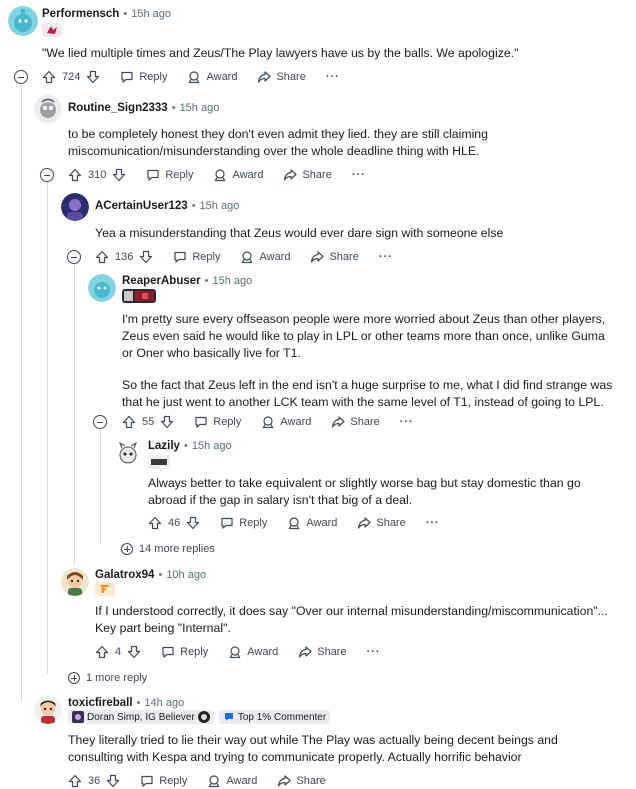  Describe the element at coordinates (124, 575) in the screenshot. I see `username: Galatrox94` at that location.